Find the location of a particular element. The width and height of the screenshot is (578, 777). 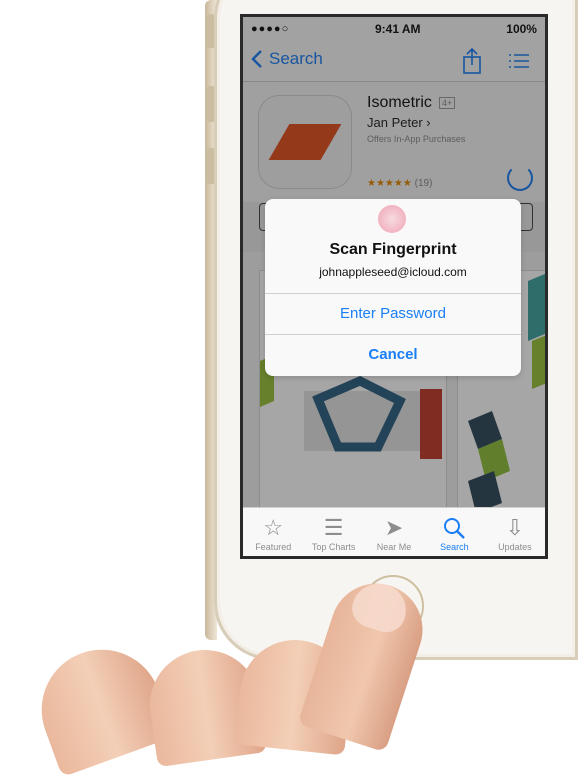

download-icon: ⇩ is located at coordinates (515, 527).